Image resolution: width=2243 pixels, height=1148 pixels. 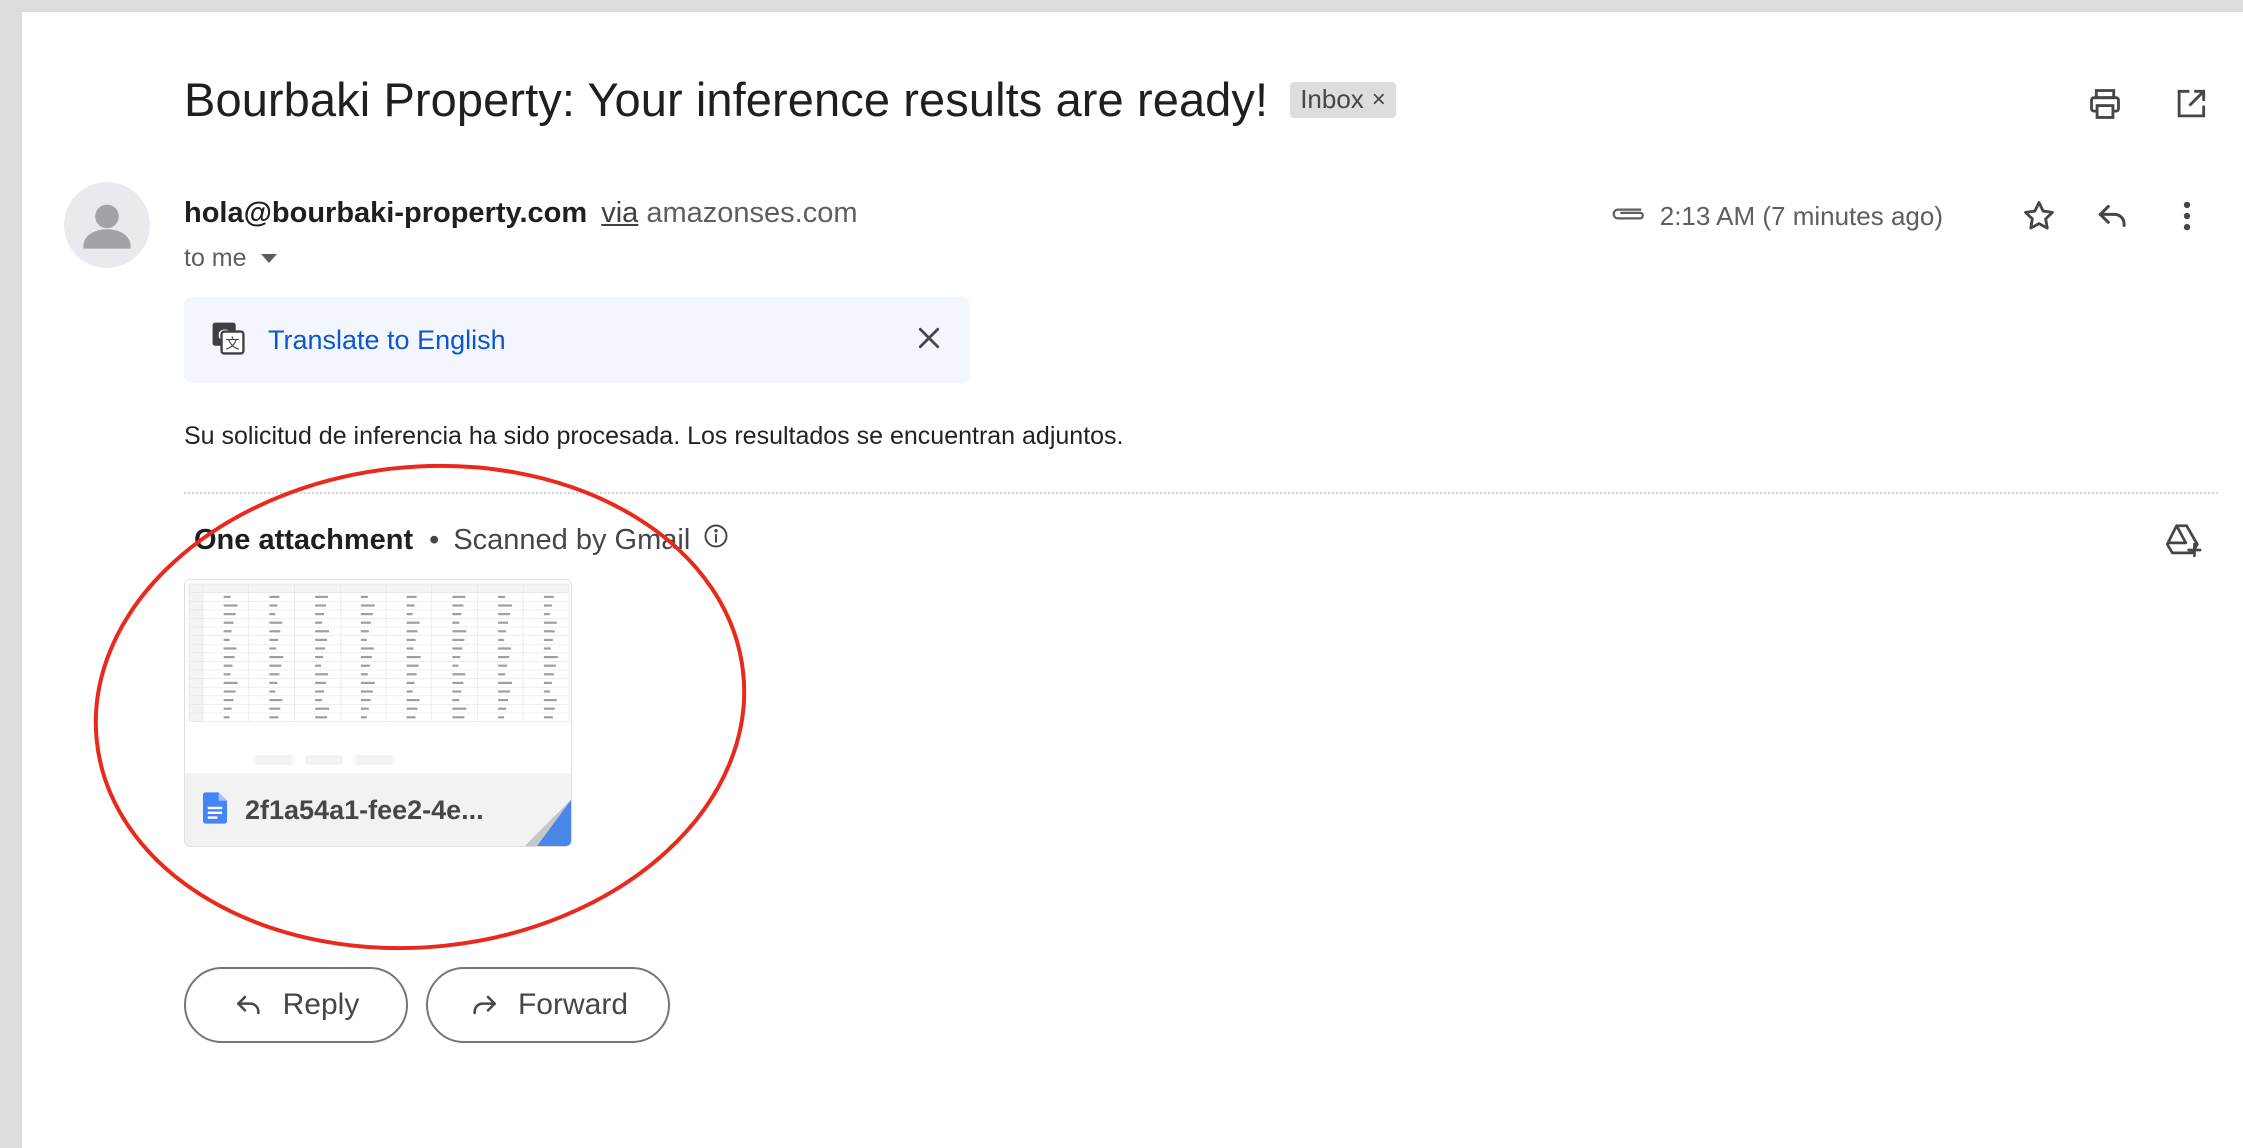 I want to click on print-icon, so click(x=2105, y=104).